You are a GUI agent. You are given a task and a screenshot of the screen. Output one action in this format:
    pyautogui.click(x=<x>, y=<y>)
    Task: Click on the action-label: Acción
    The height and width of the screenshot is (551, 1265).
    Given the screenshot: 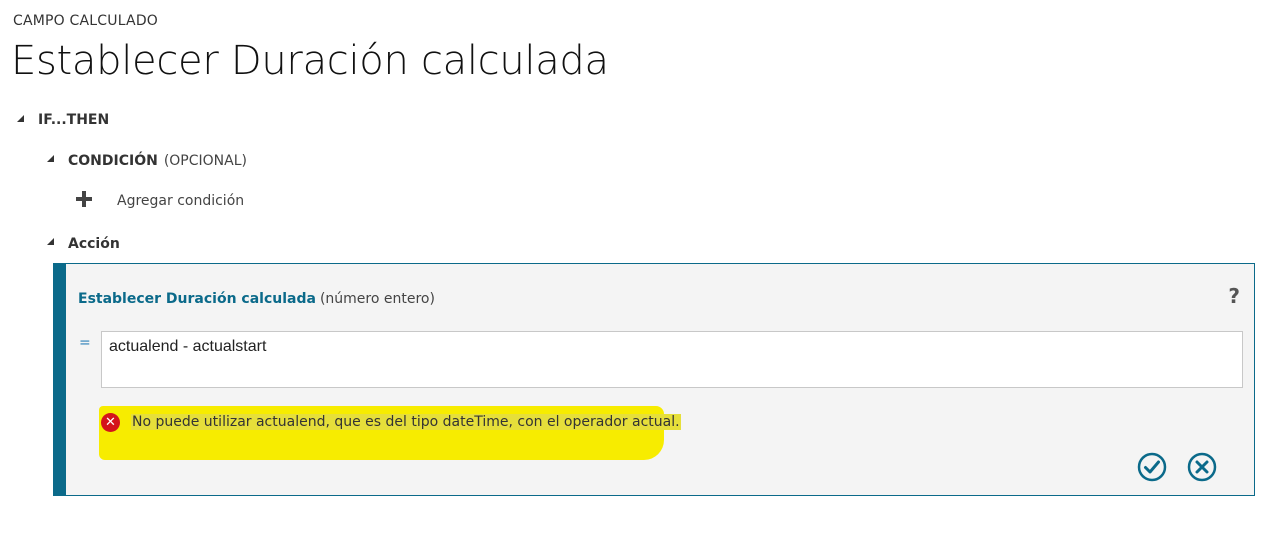 What is the action you would take?
    pyautogui.click(x=94, y=244)
    